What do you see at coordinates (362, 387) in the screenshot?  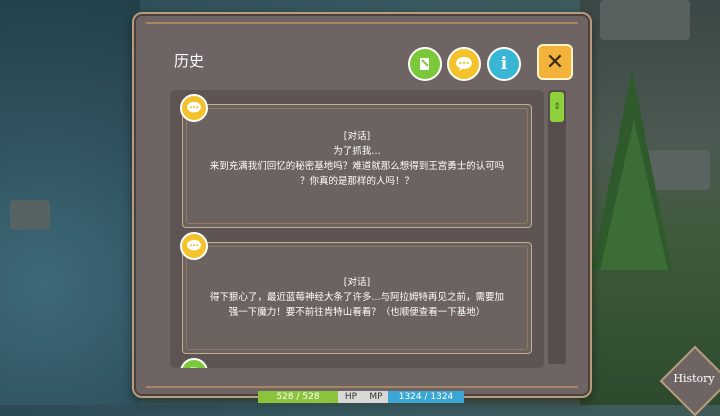 I see `panel-ornament-bottom` at bounding box center [362, 387].